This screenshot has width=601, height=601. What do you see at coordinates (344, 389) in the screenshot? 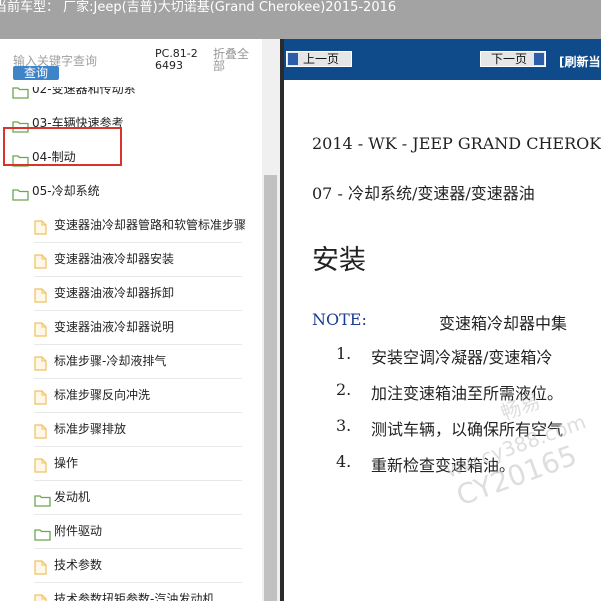
I see `step-number: 2.` at bounding box center [344, 389].